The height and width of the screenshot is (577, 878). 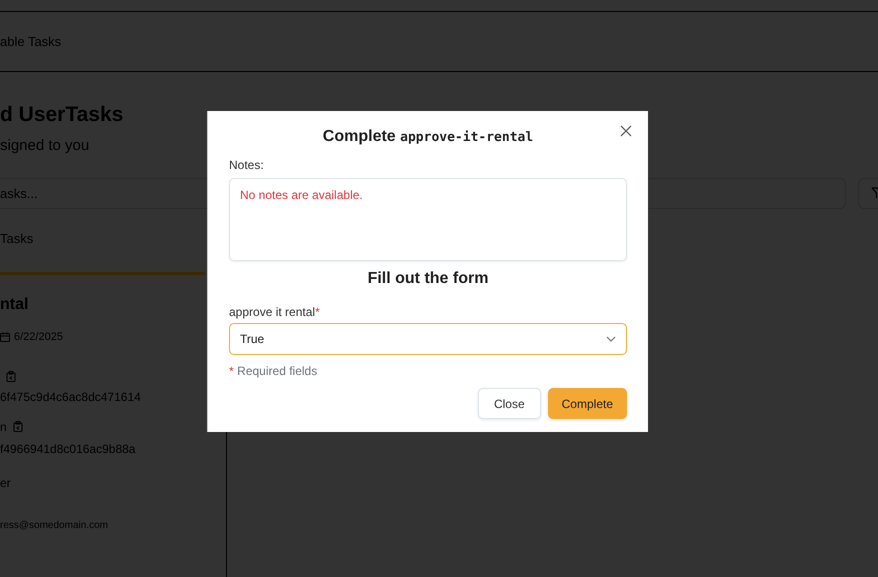 What do you see at coordinates (277, 371) in the screenshot?
I see `required-hint: Required fields` at bounding box center [277, 371].